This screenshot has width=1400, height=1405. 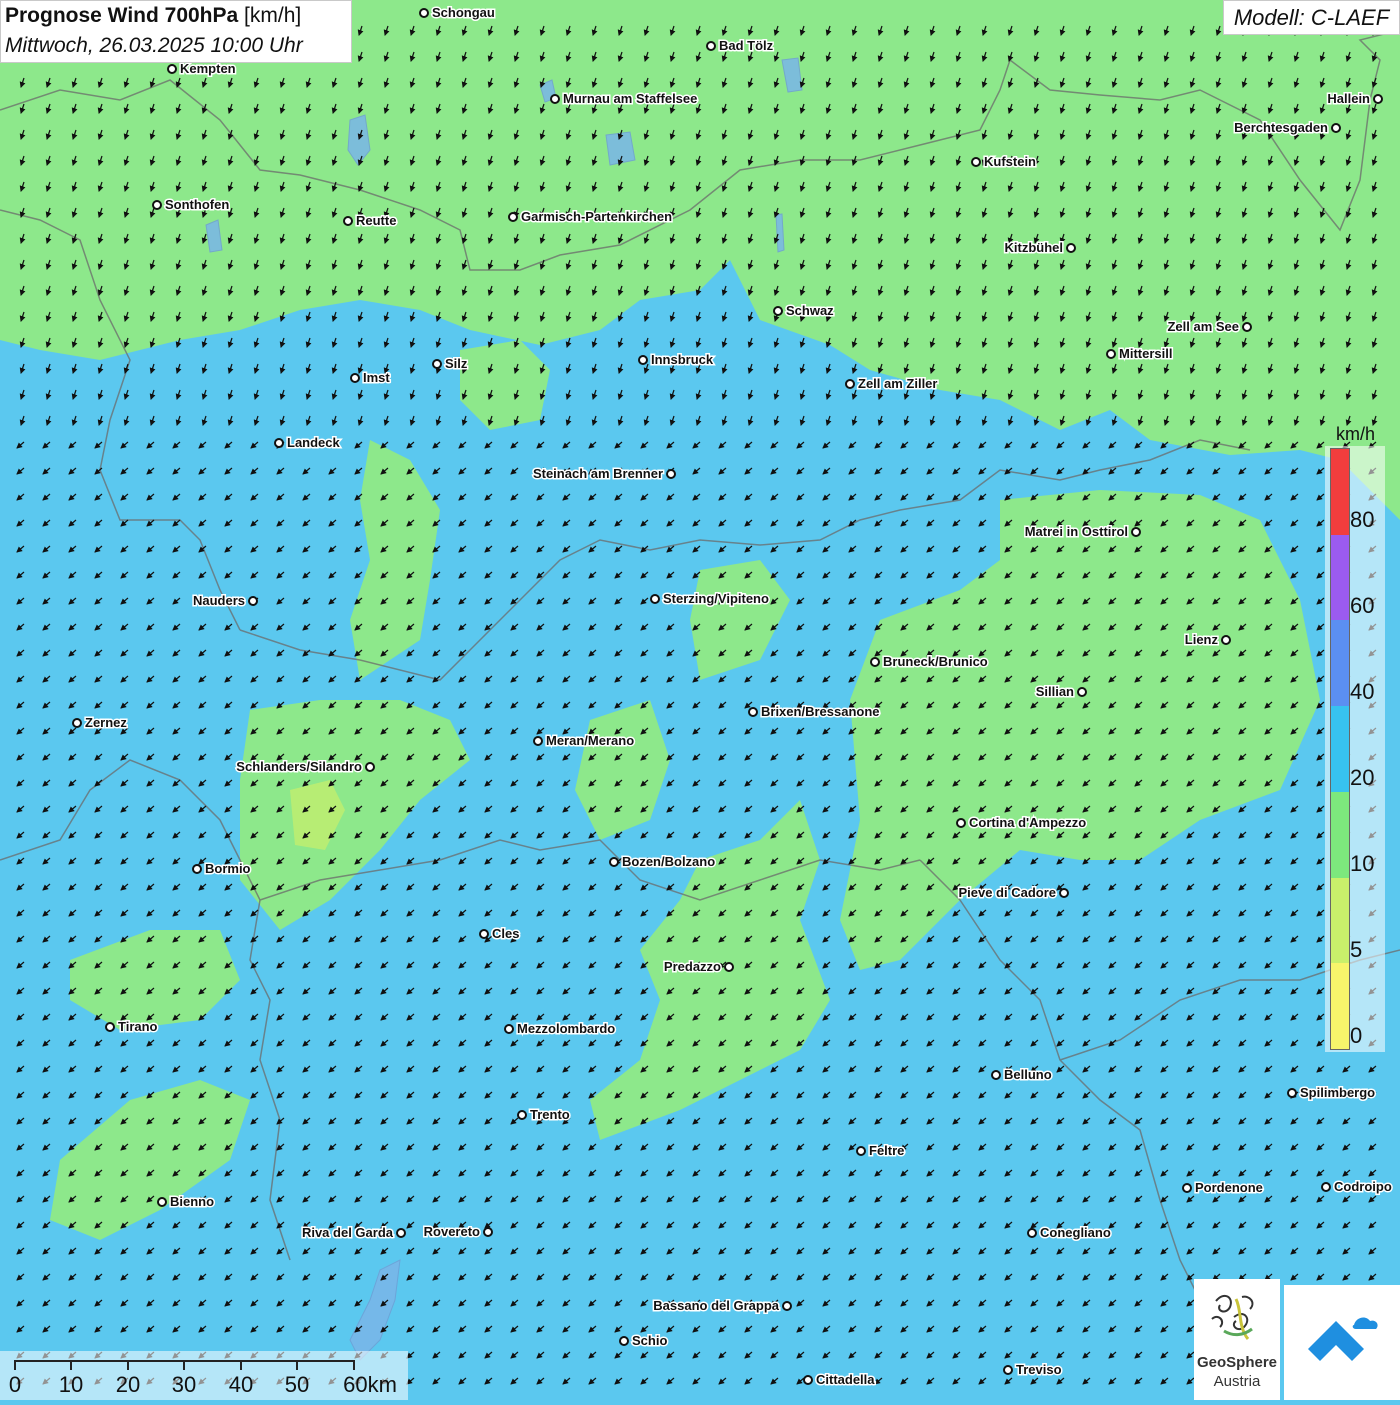 I want to click on city-marker: Meran/Merano, so click(x=584, y=741).